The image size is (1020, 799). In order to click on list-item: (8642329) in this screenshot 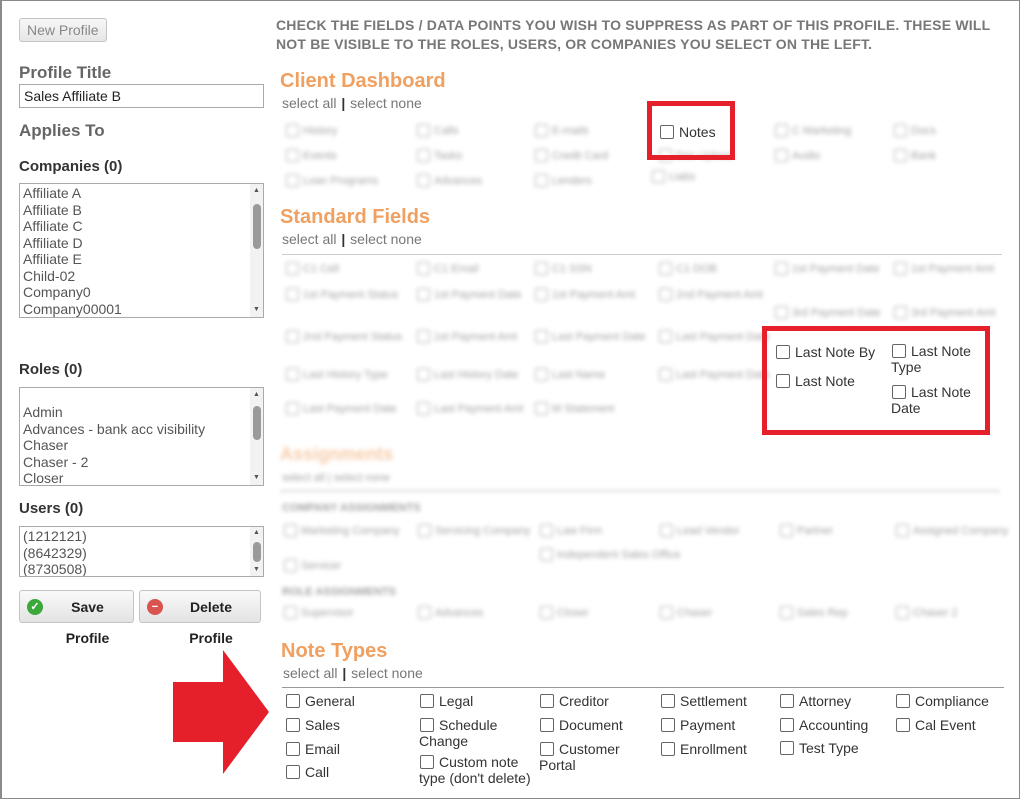, I will do `click(141, 553)`.